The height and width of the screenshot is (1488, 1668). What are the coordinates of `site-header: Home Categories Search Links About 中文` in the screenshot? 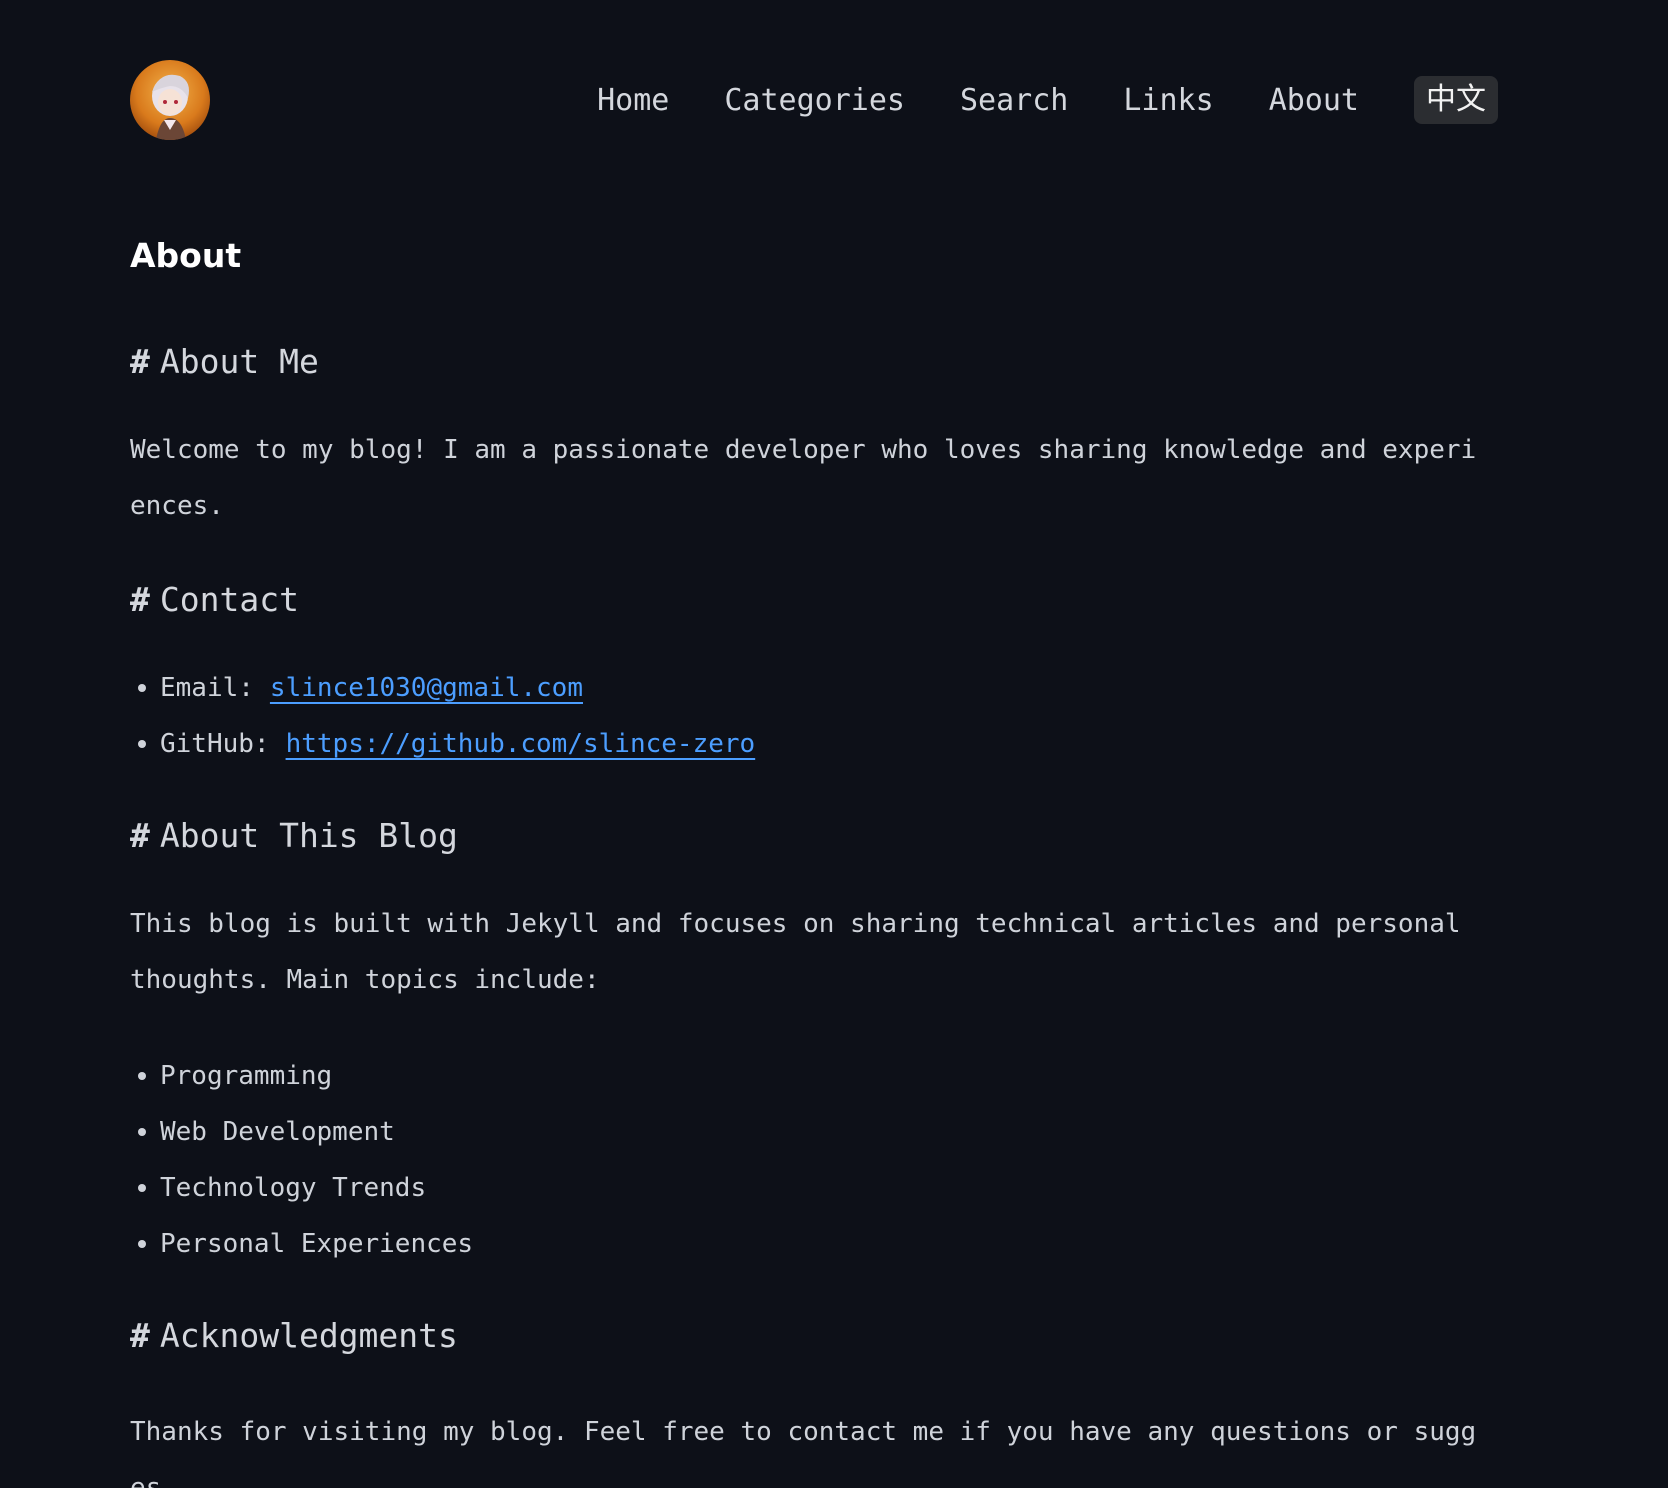 It's located at (834, 100).